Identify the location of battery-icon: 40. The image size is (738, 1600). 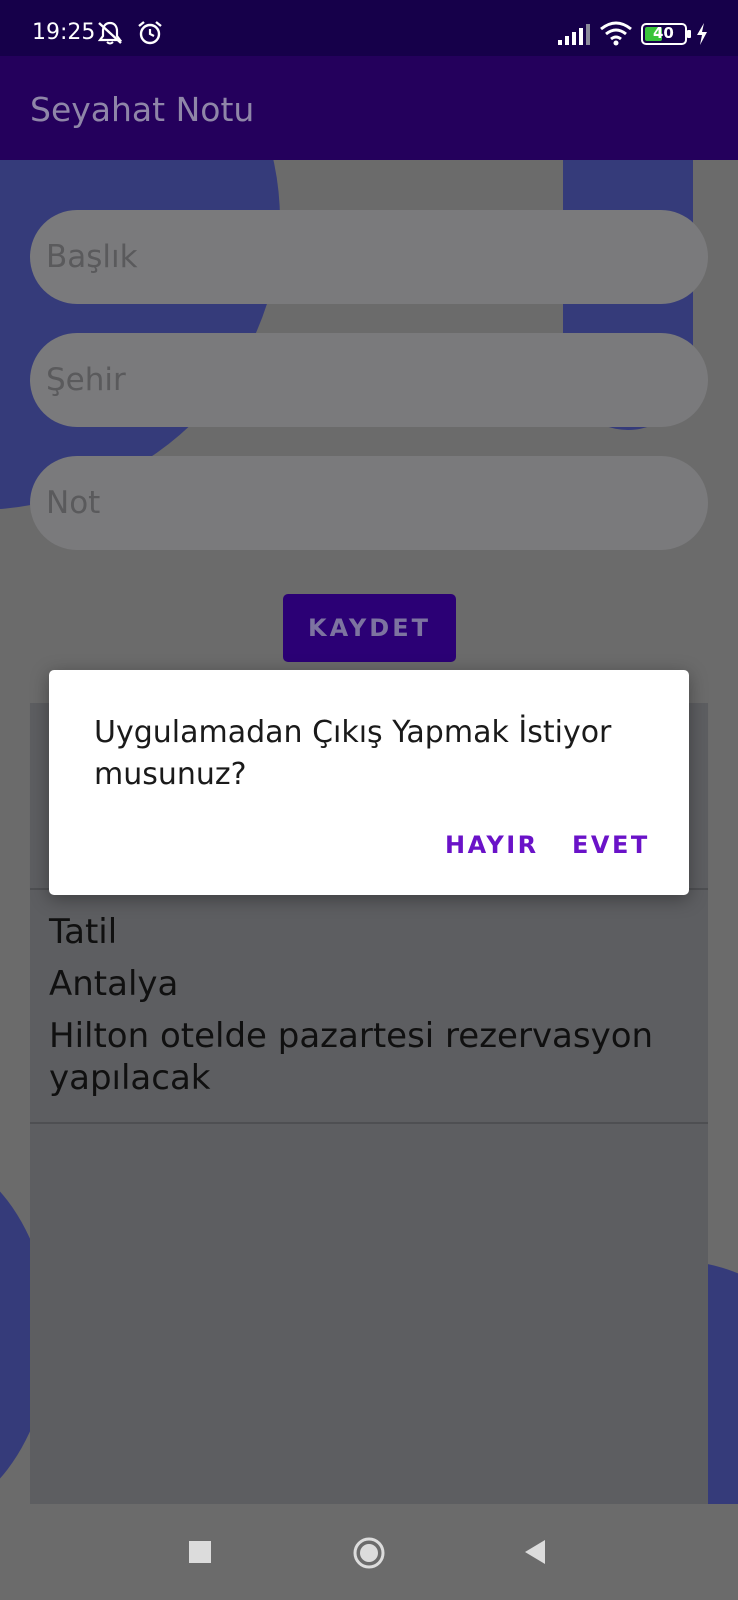
(667, 36).